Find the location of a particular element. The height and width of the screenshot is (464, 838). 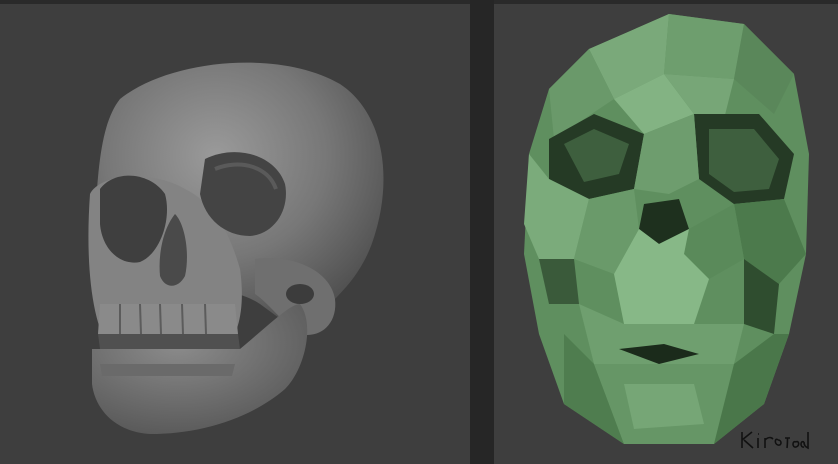

artist-signature is located at coordinates (775, 440).